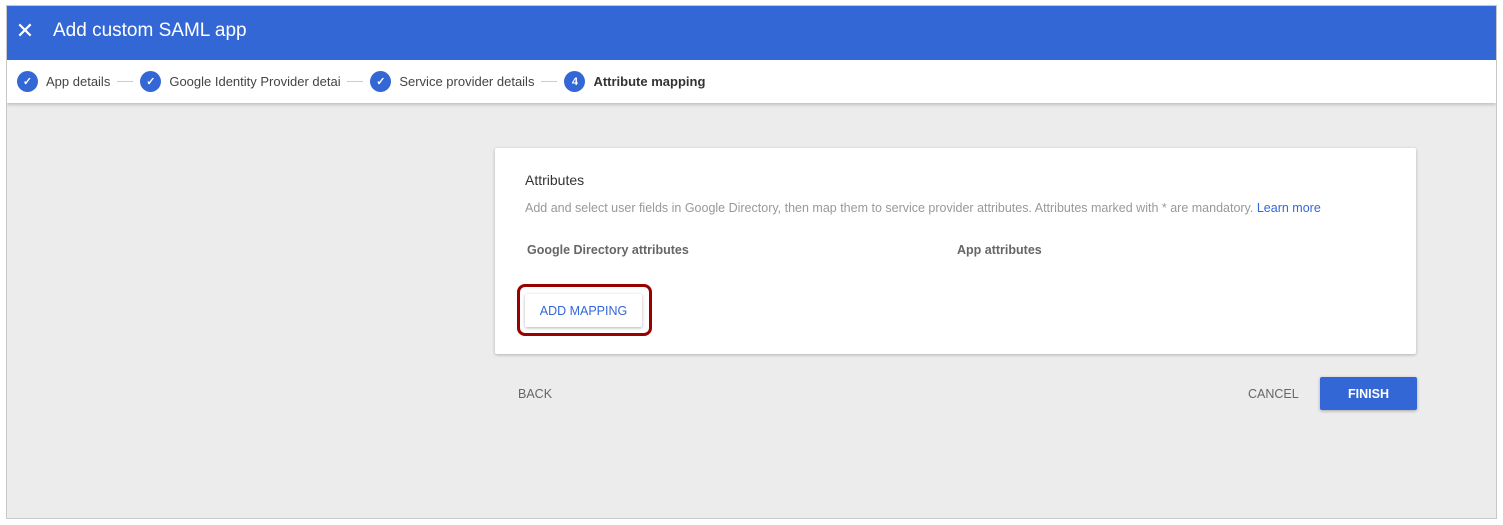 The image size is (1503, 525). I want to click on cancel-button: CANCEL, so click(1273, 394).